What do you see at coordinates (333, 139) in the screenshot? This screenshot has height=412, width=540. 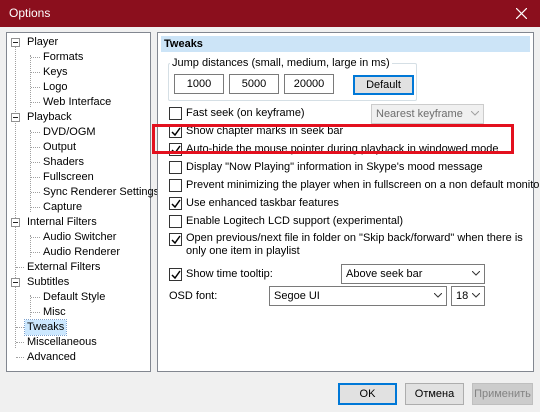 I see `highlight-annotation-box` at bounding box center [333, 139].